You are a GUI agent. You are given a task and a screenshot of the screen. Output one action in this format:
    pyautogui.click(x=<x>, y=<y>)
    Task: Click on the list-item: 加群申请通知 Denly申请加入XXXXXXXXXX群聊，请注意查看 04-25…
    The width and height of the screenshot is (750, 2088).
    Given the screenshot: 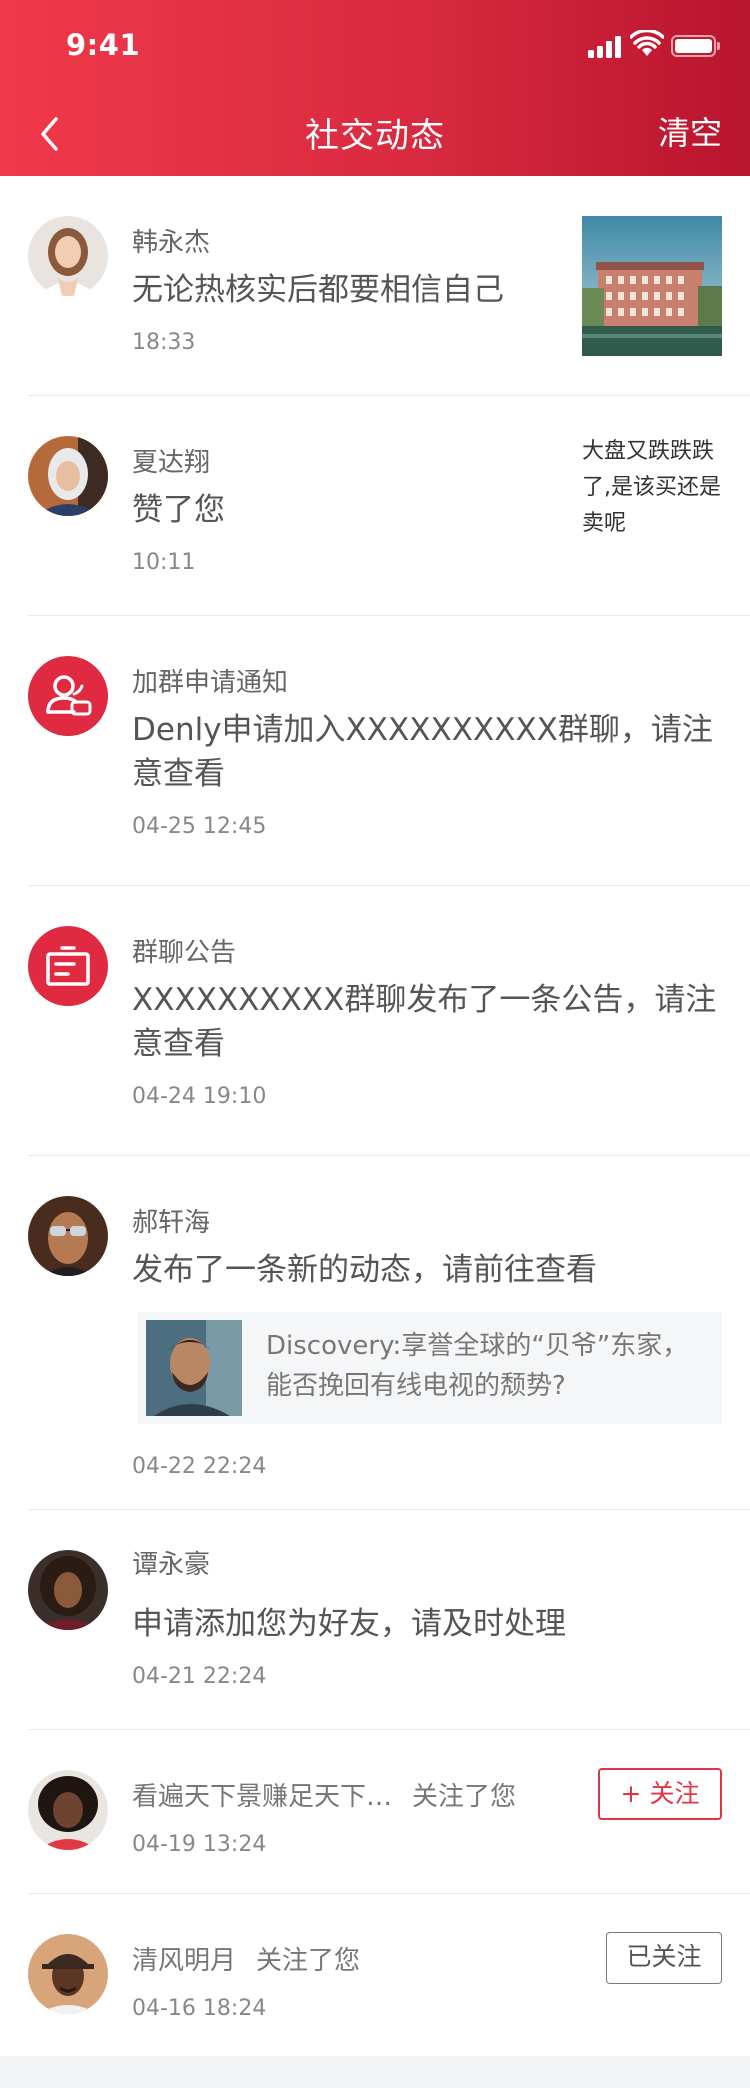 What is the action you would take?
    pyautogui.click(x=375, y=751)
    